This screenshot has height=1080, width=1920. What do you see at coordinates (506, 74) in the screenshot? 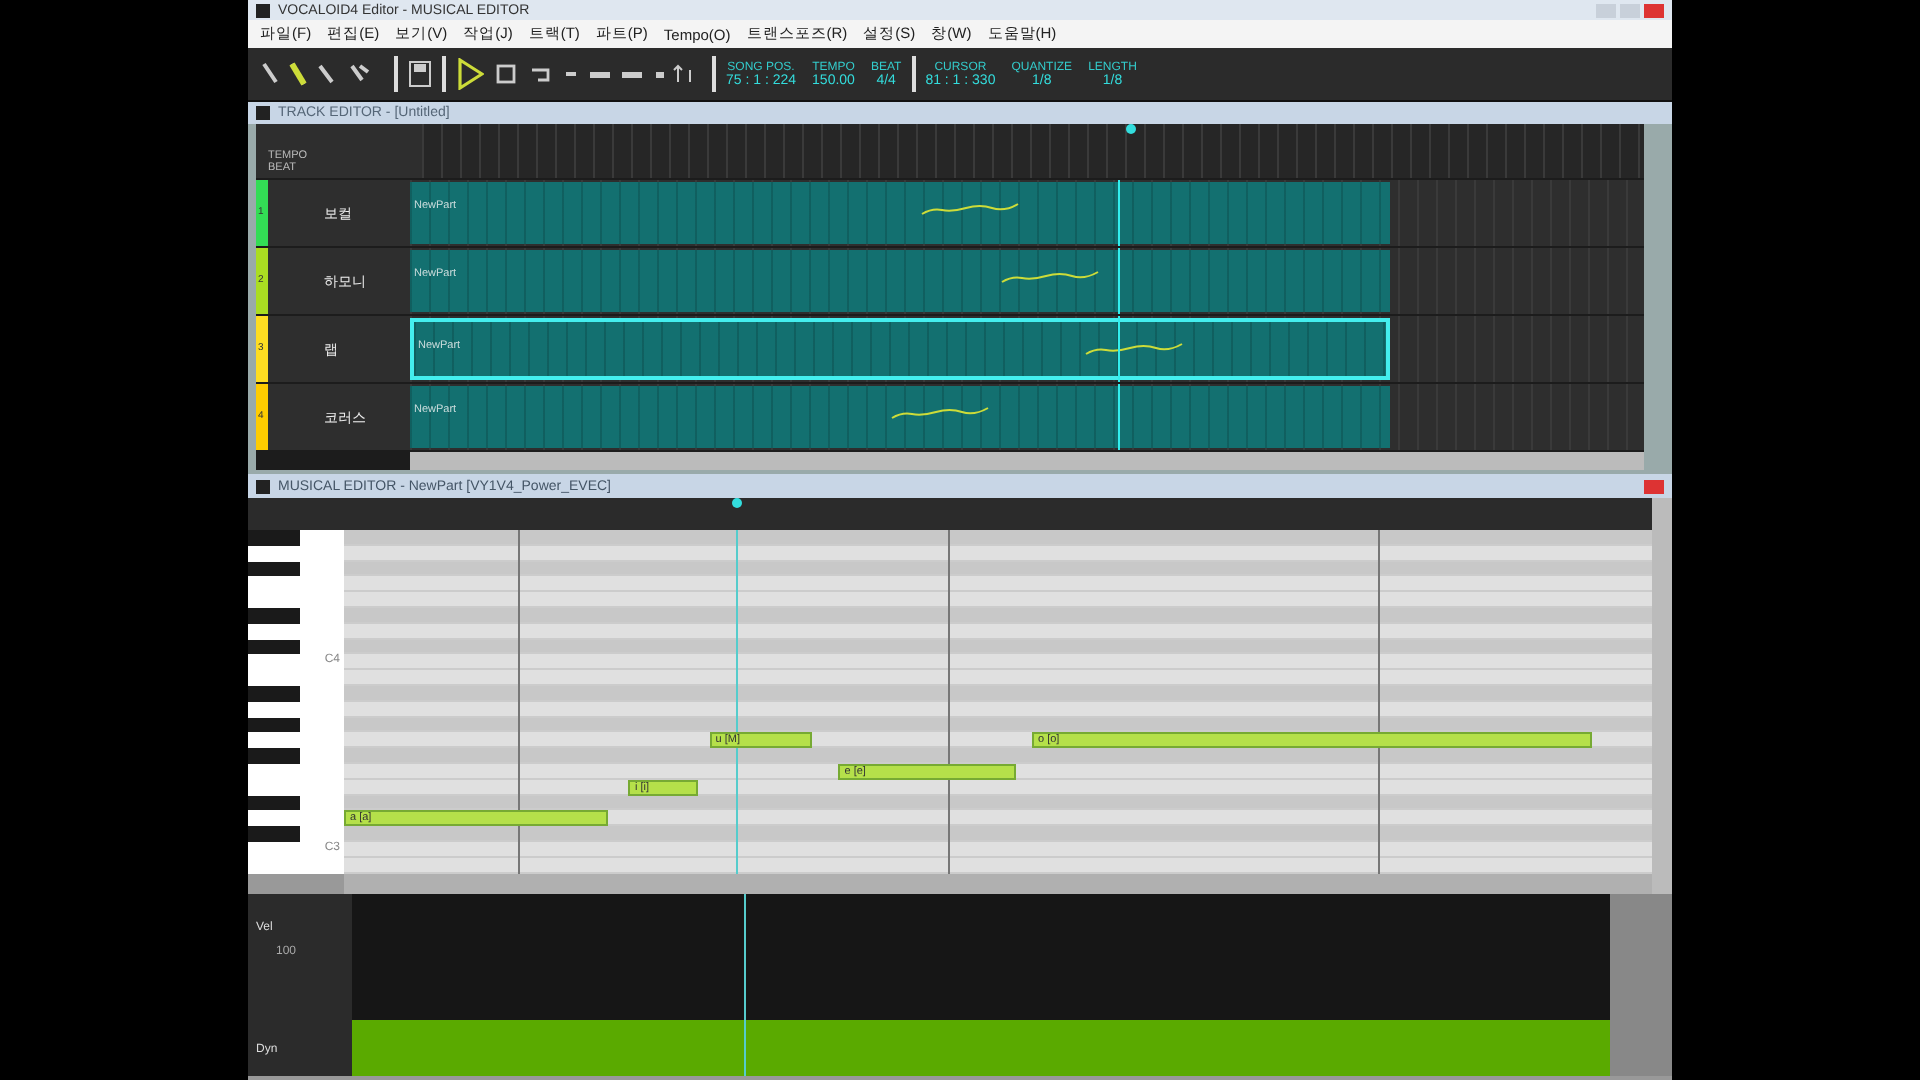
I see `stop-icon` at bounding box center [506, 74].